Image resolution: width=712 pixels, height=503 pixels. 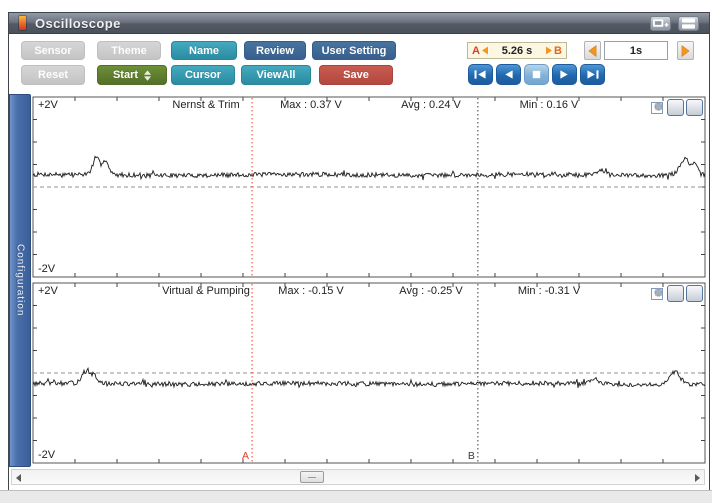 I want to click on titlebar: Oscilloscope, so click(x=359, y=23).